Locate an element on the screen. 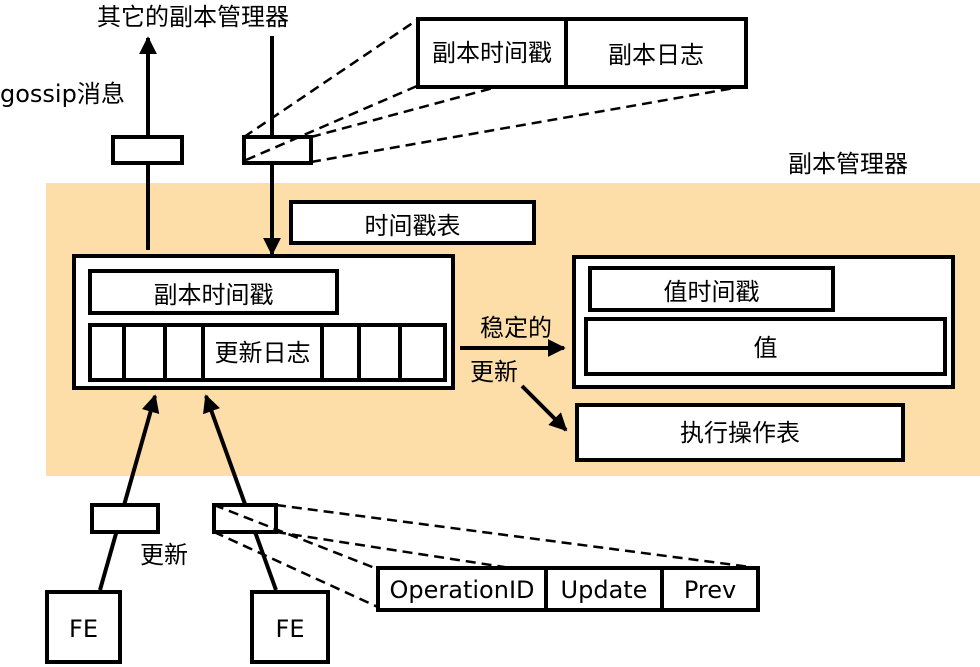 This screenshot has height=667, width=980. gossip-detail-log: 副本日志 is located at coordinates (656, 55).